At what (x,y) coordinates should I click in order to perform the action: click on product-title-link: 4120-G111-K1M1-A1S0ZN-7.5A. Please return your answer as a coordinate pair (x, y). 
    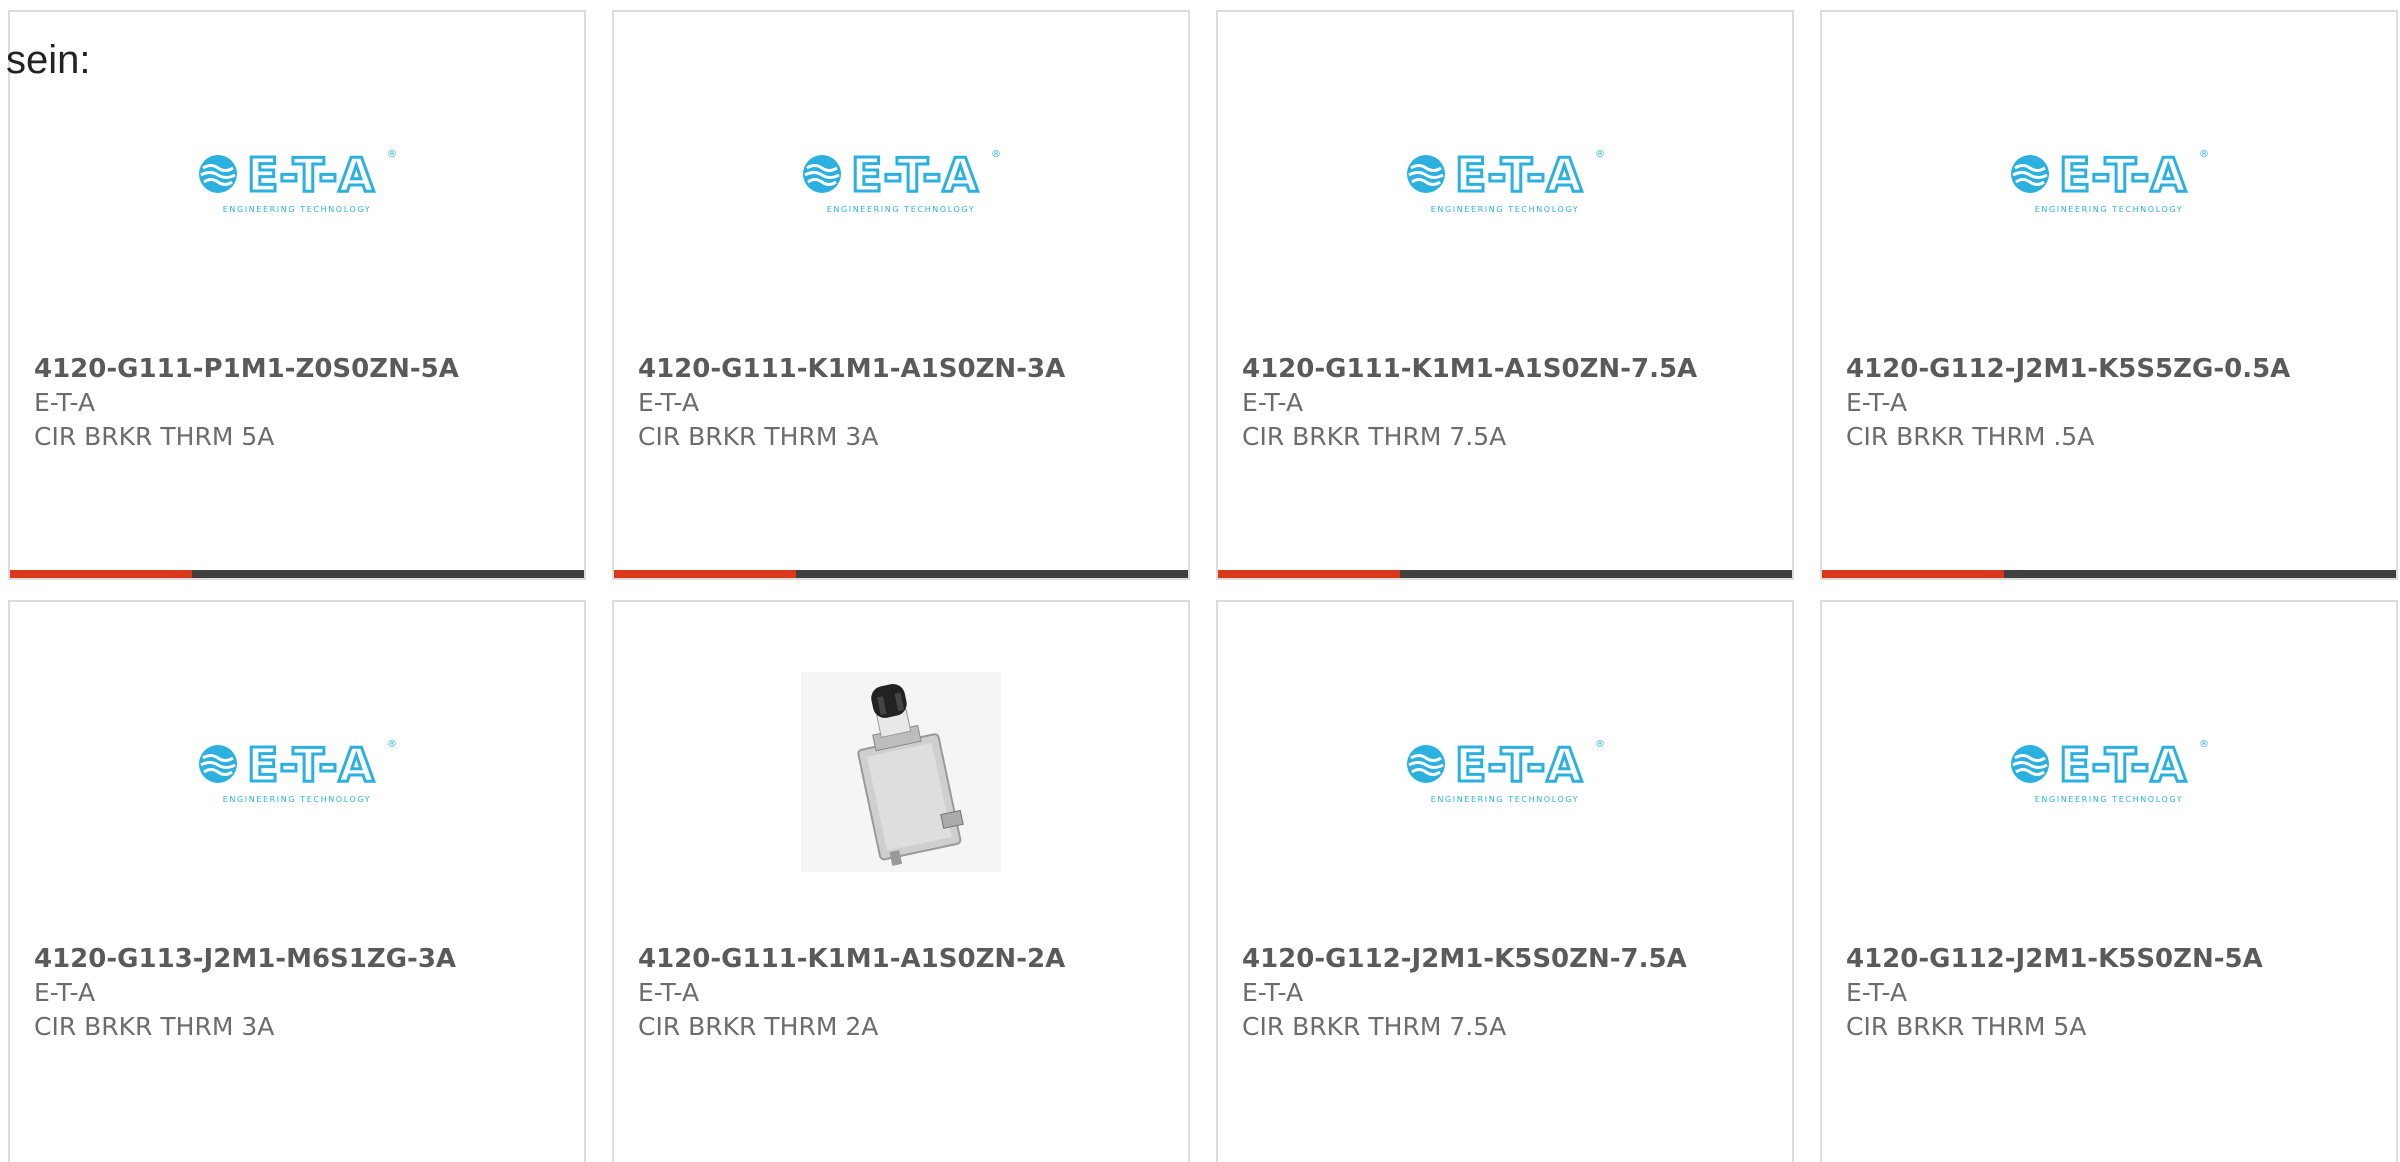
    Looking at the image, I should click on (1509, 369).